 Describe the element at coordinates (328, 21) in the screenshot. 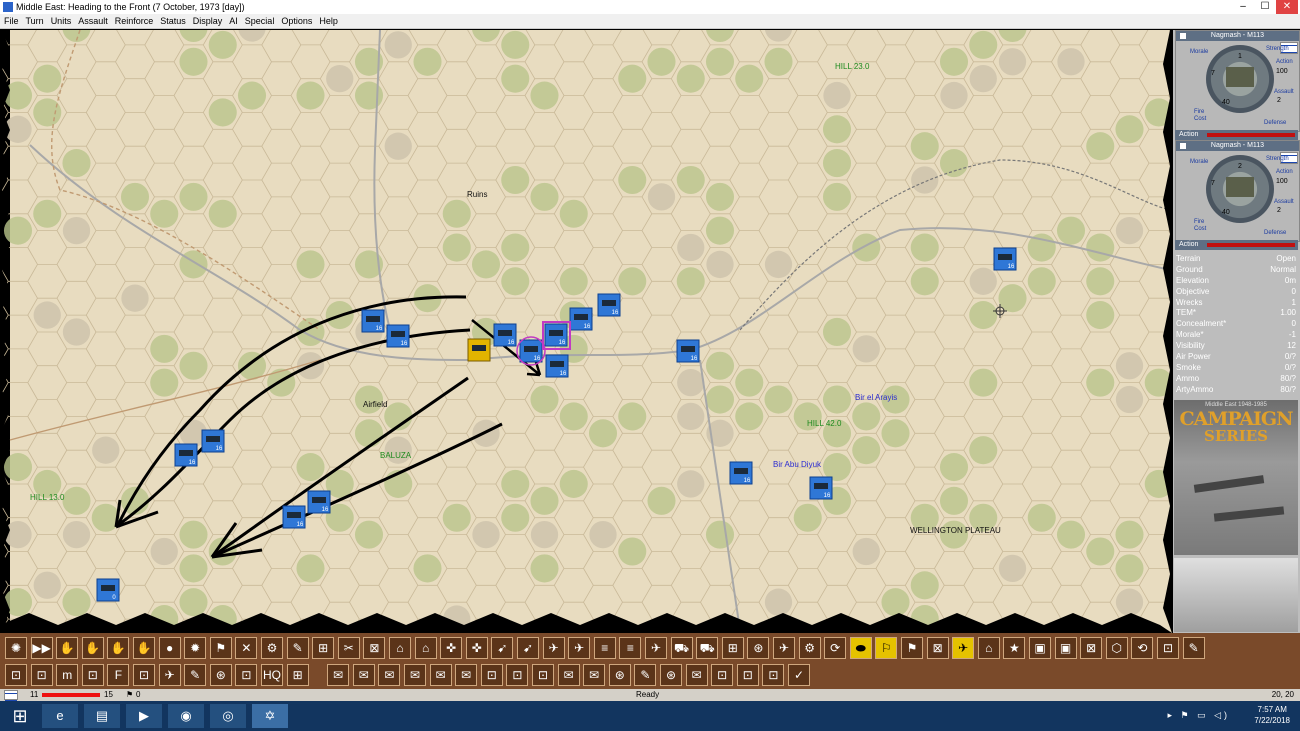

I see `menu-item-help: Help` at that location.